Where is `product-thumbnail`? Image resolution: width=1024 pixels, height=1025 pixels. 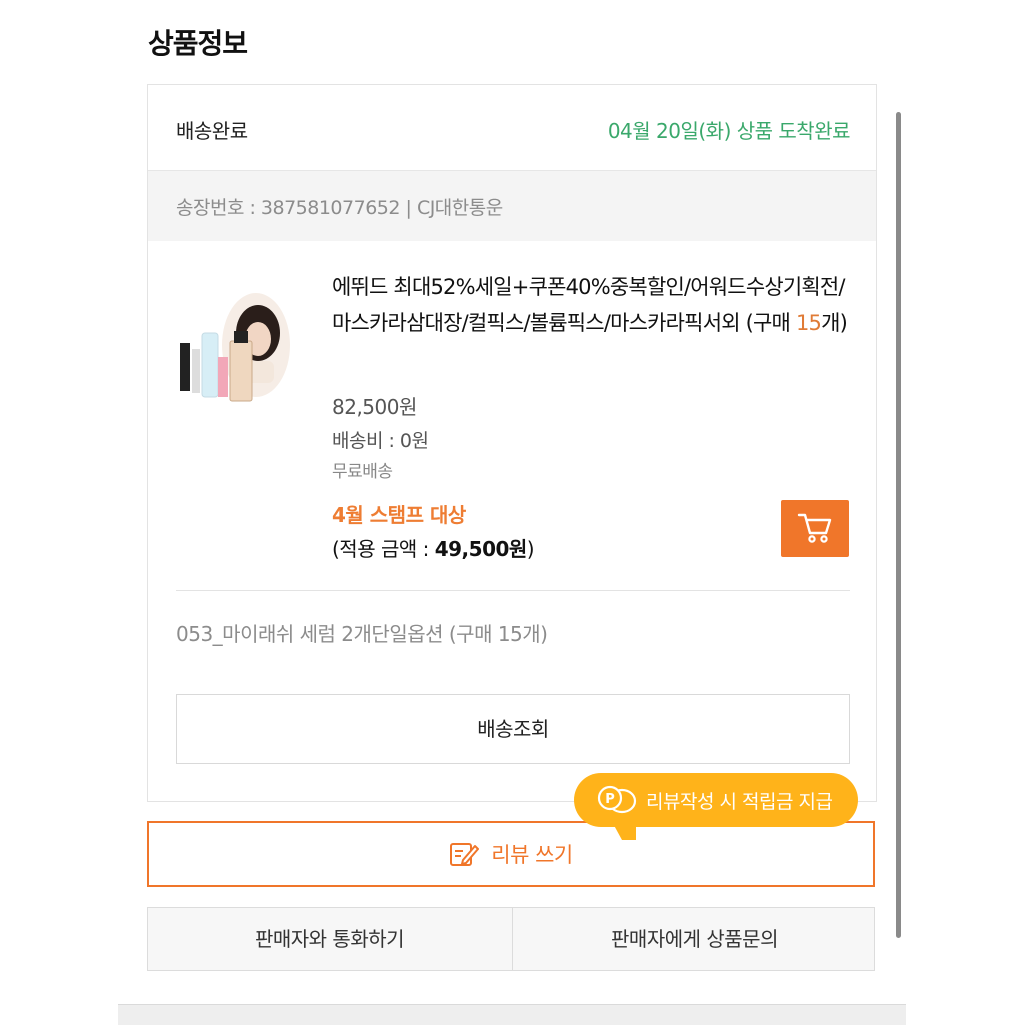
product-thumbnail is located at coordinates (234, 345).